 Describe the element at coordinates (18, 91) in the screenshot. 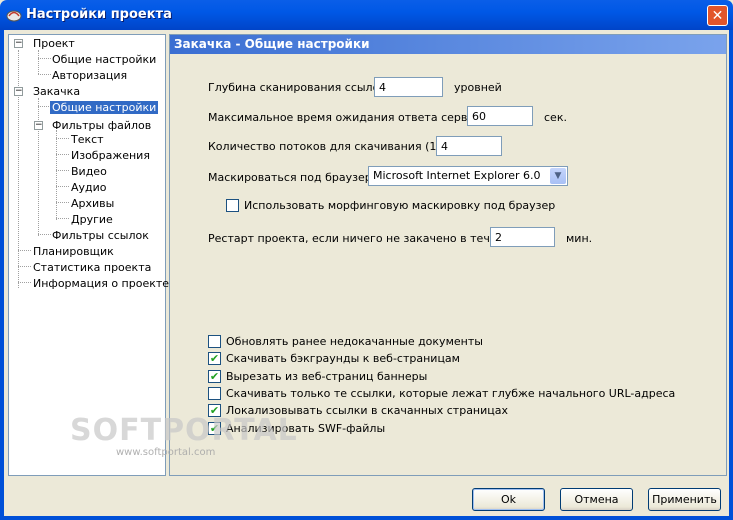

I see `tree-expander-download: −` at that location.